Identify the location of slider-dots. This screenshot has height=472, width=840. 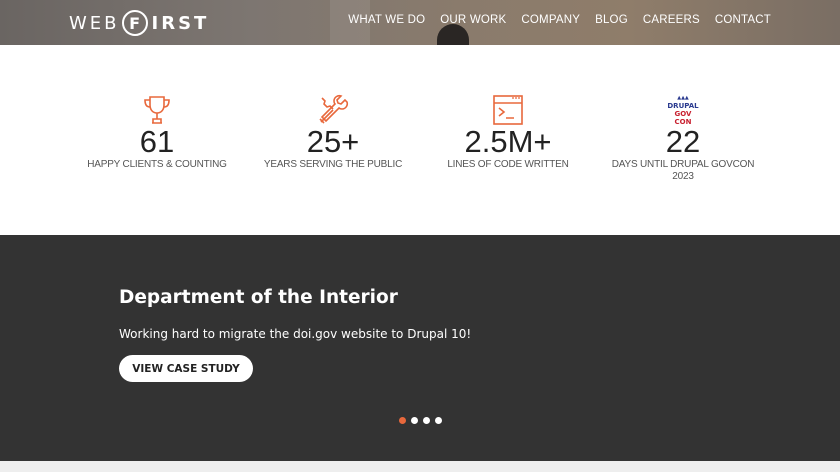
(420, 420).